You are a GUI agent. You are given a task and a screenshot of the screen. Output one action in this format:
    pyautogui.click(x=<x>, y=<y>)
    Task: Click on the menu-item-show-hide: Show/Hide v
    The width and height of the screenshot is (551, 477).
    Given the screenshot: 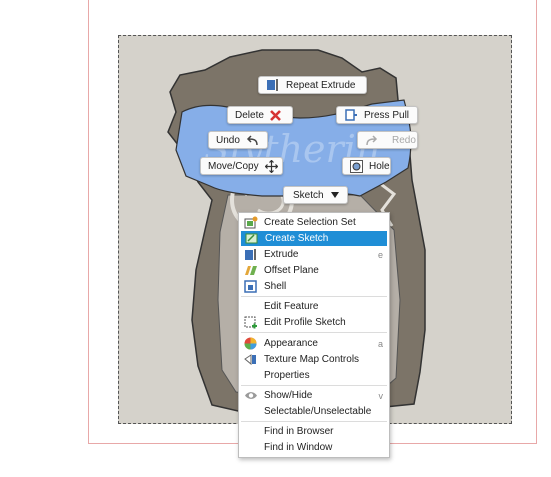 What is the action you would take?
    pyautogui.click(x=314, y=395)
    